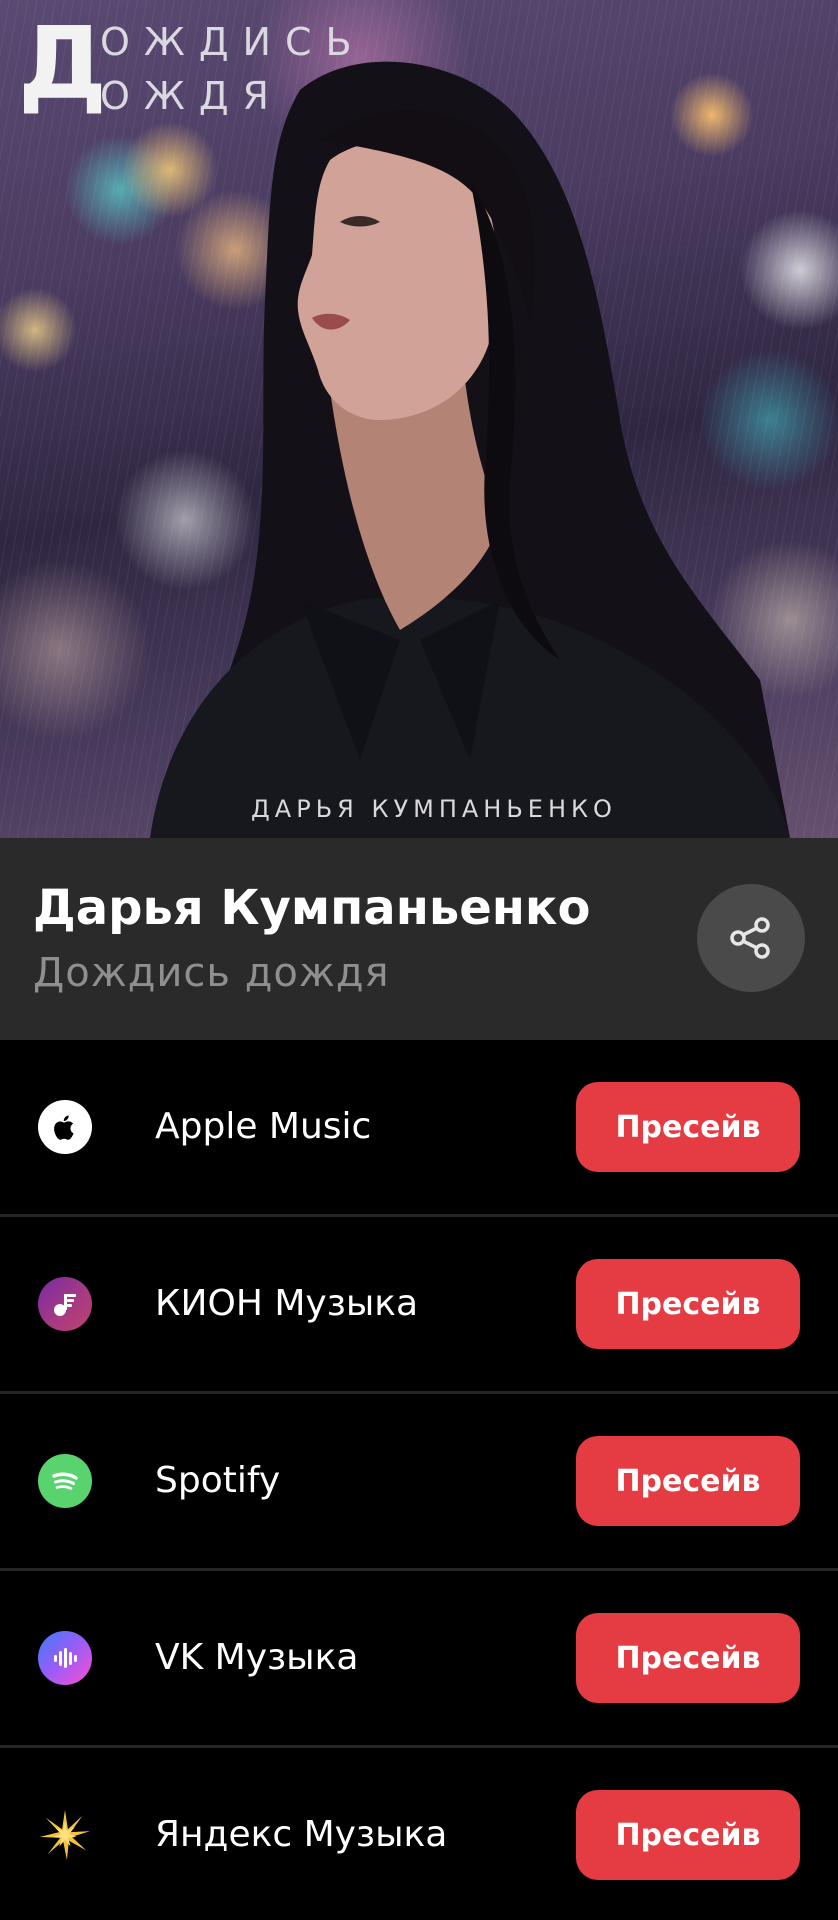  I want to click on presave-button-apple-music: Пресейв, so click(688, 1127).